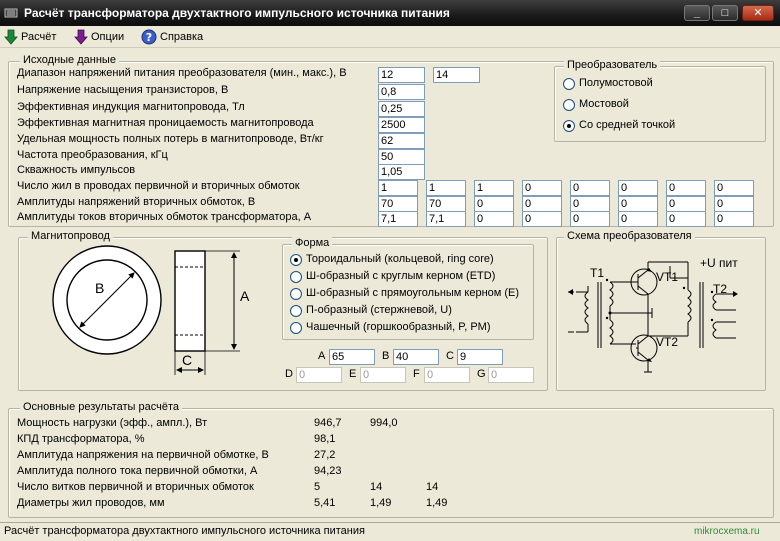 The width and height of the screenshot is (780, 541). Describe the element at coordinates (412, 293) in the screenshot. I see `shape-e-label: Ш-образный с прямоугольным керном (E)` at that location.